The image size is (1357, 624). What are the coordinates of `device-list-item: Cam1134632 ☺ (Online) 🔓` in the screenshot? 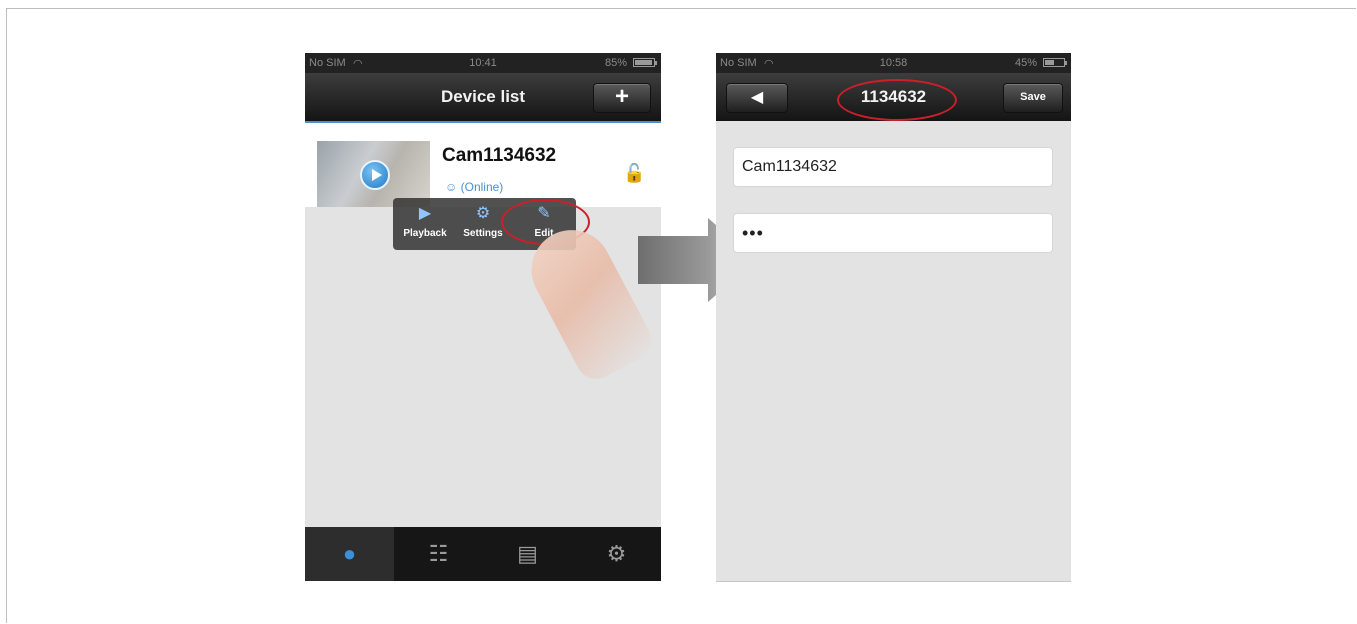 It's located at (483, 165).